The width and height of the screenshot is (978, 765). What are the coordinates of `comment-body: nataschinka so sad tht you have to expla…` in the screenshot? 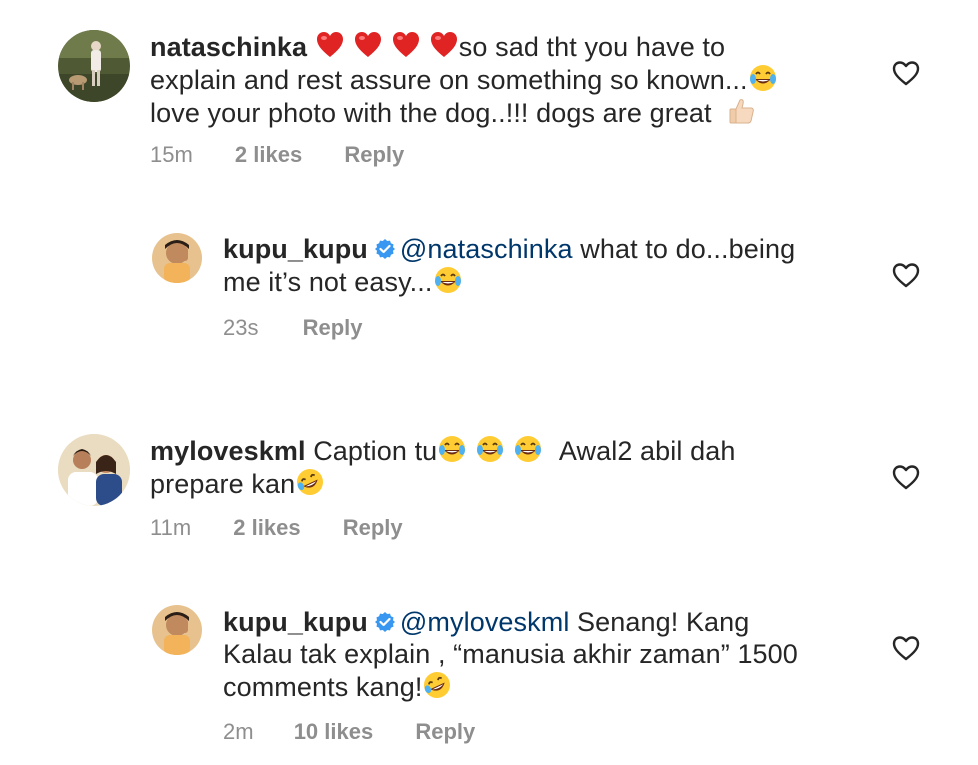 It's located at (510, 79).